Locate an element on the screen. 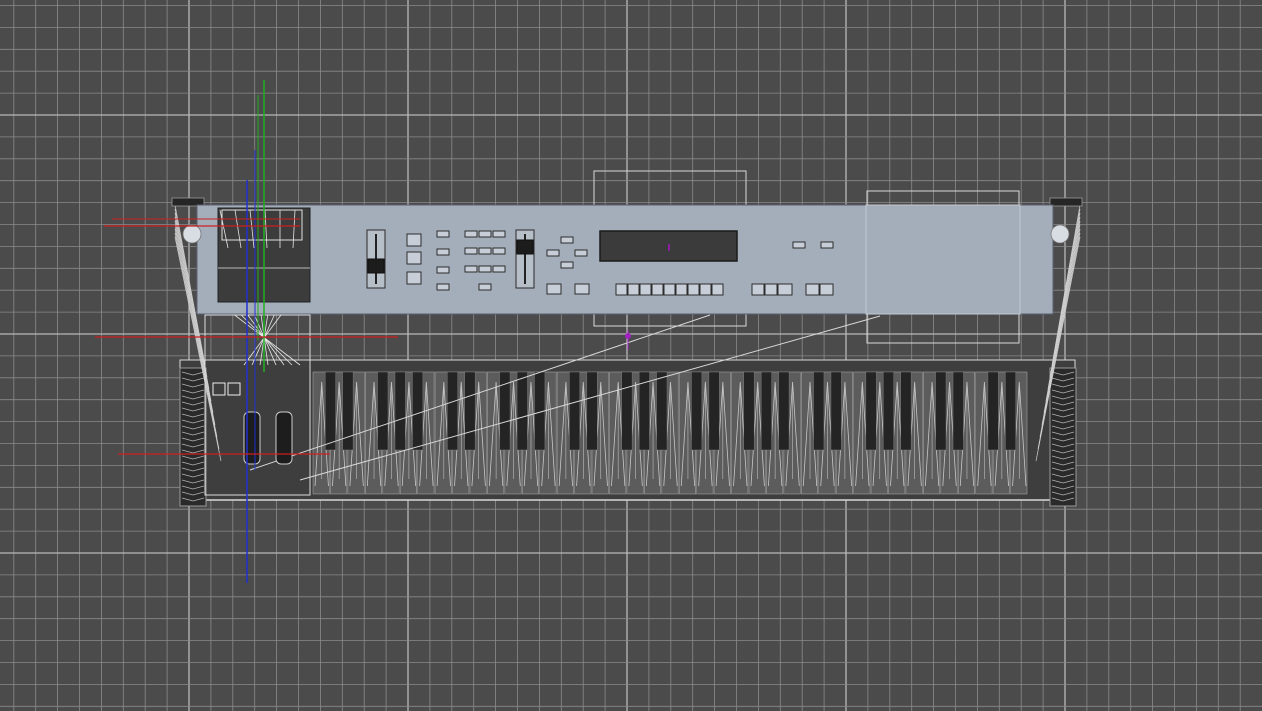 The height and width of the screenshot is (711, 1262). mod-wheel is located at coordinates (284, 438).